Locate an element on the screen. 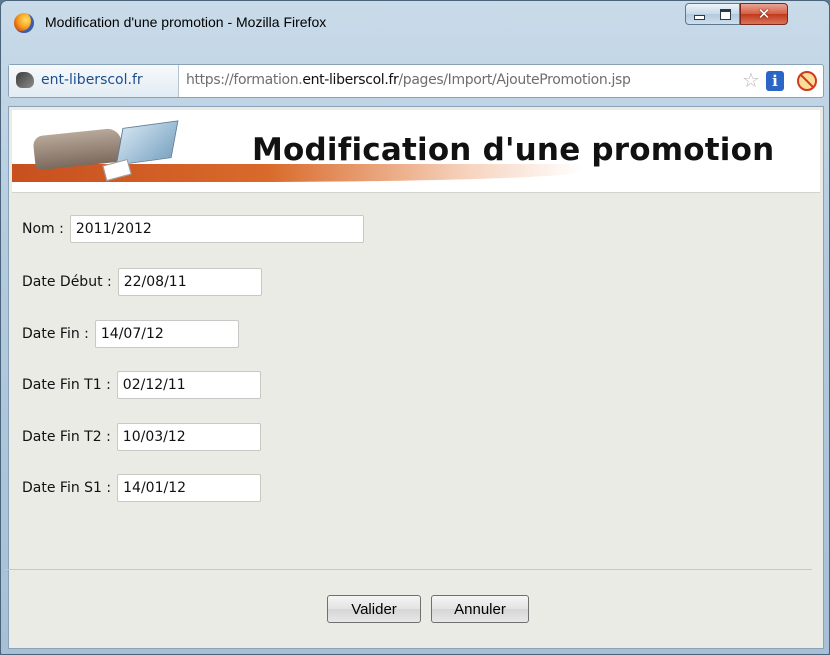  site-identity-button: ent-liberscol.fr is located at coordinates (94, 81).